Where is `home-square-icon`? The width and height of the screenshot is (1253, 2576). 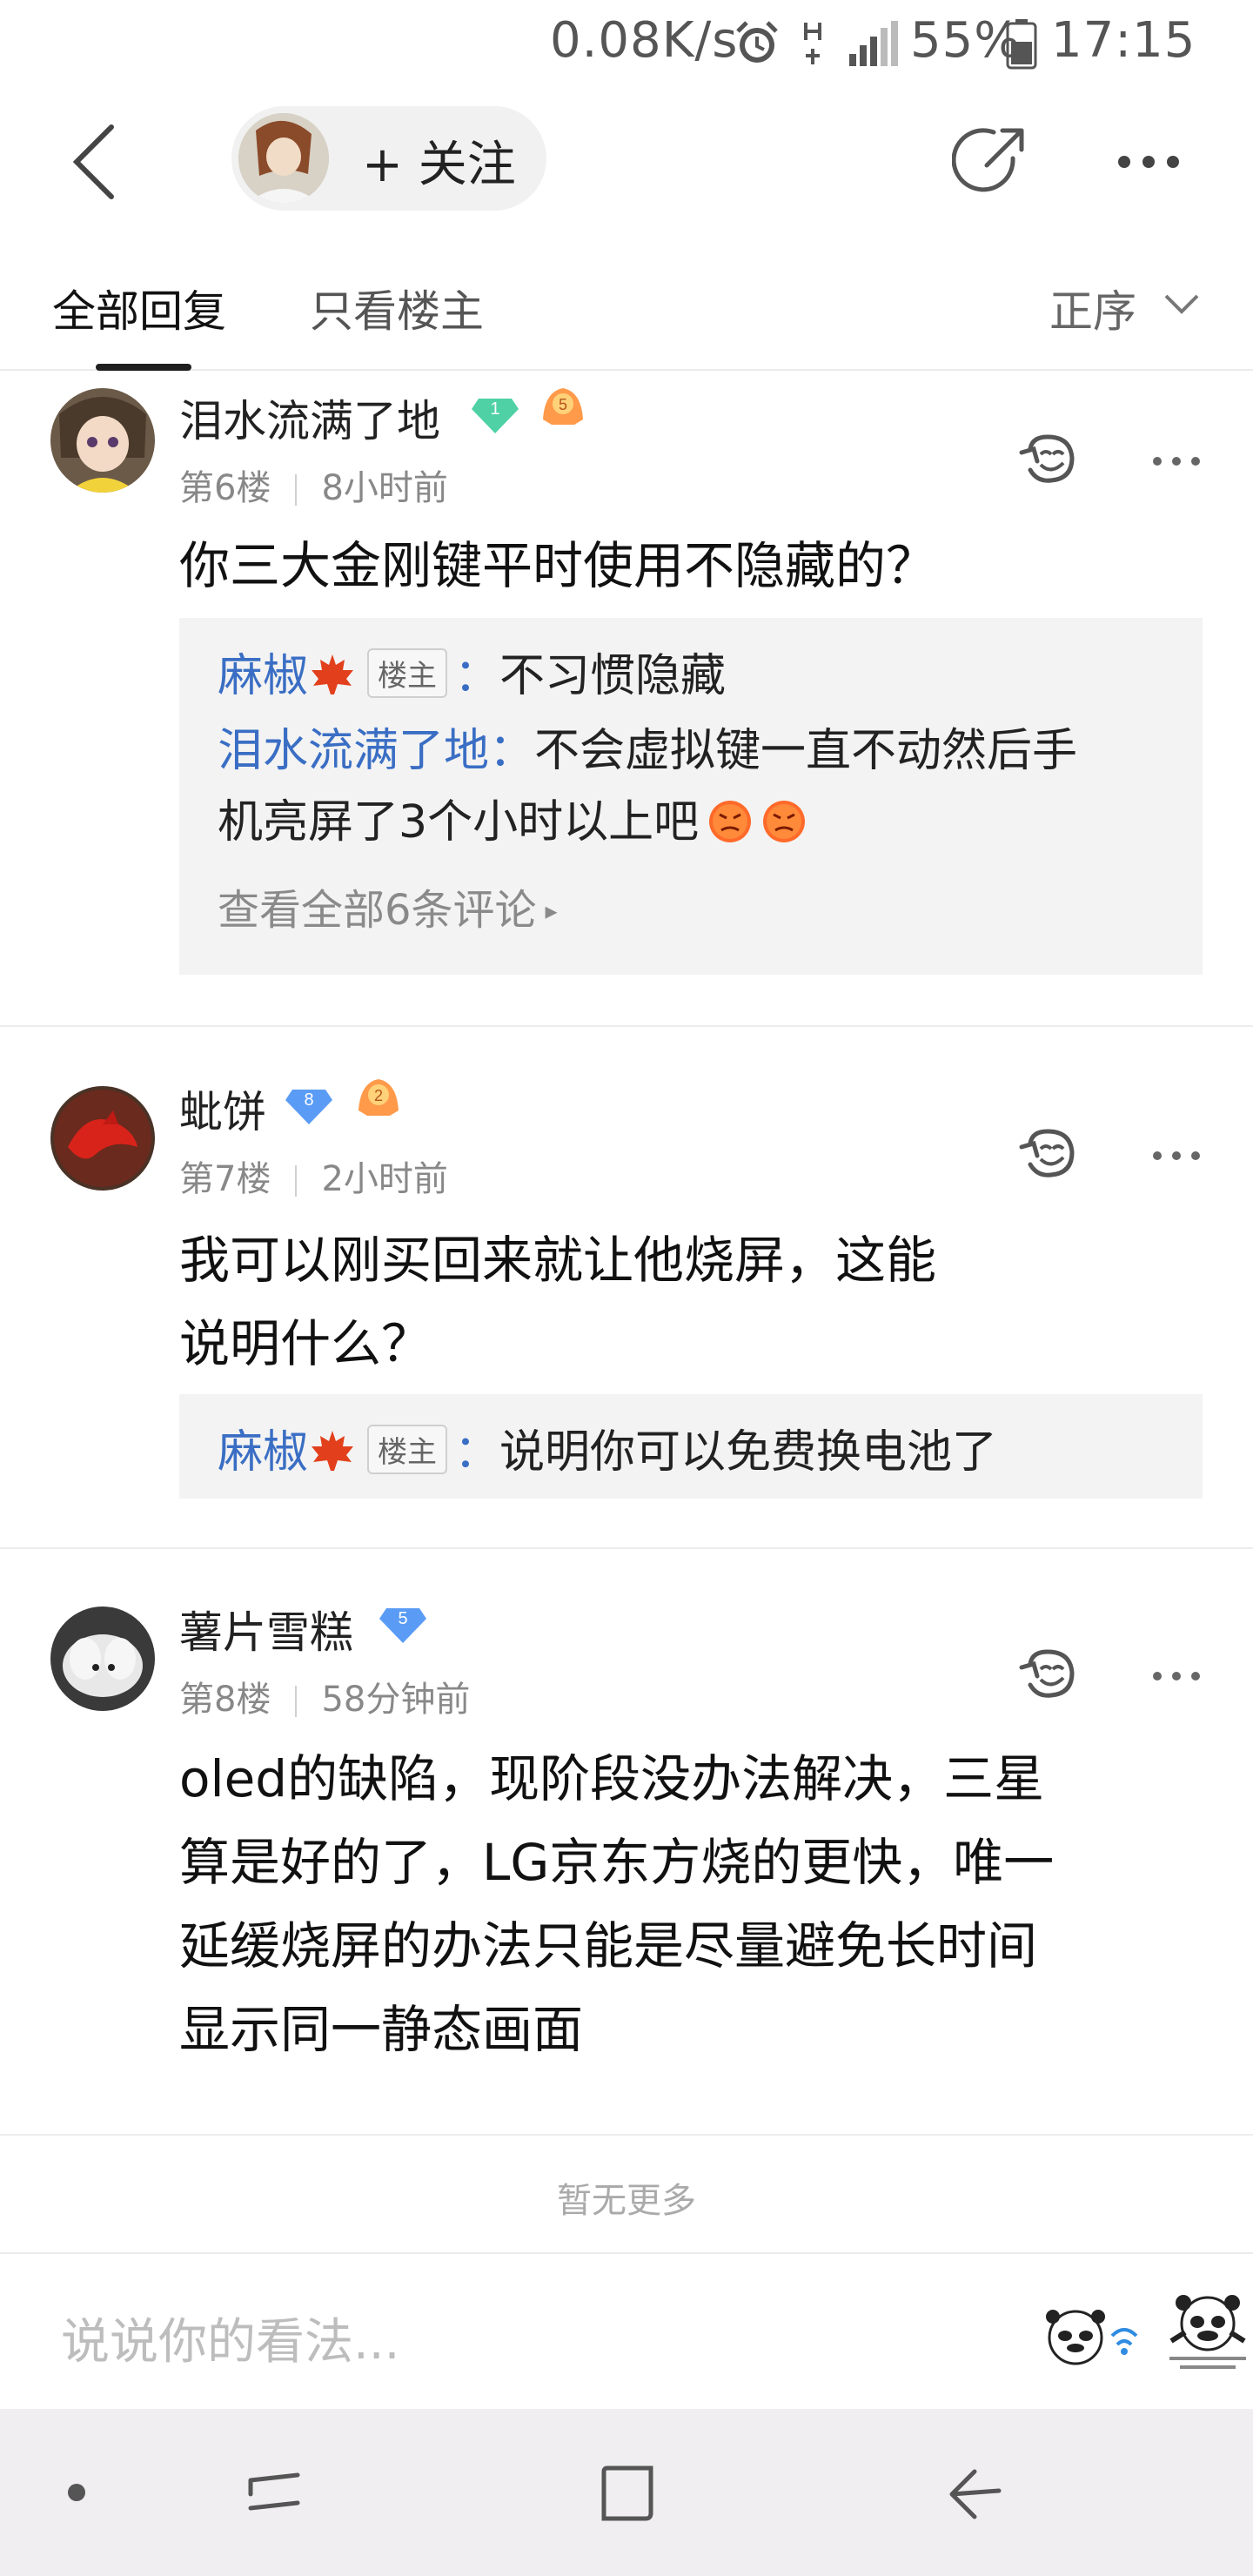
home-square-icon is located at coordinates (627, 2493).